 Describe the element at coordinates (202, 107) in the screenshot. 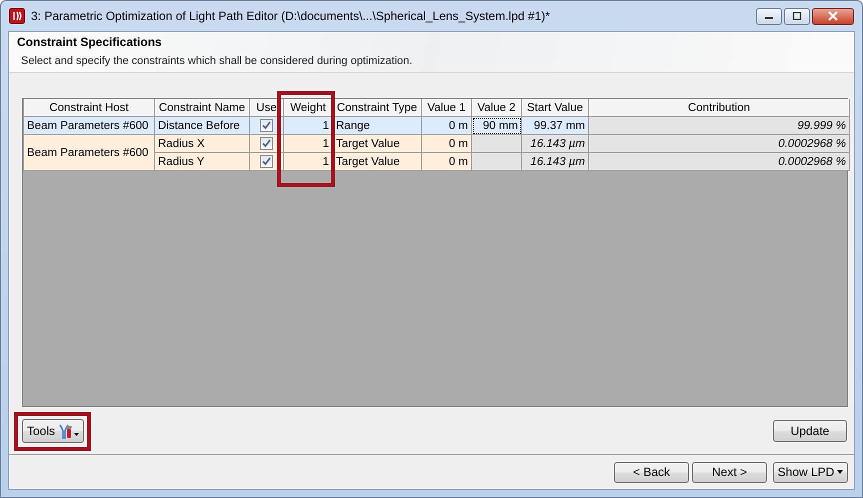

I see `column-header: Constraint Name` at that location.